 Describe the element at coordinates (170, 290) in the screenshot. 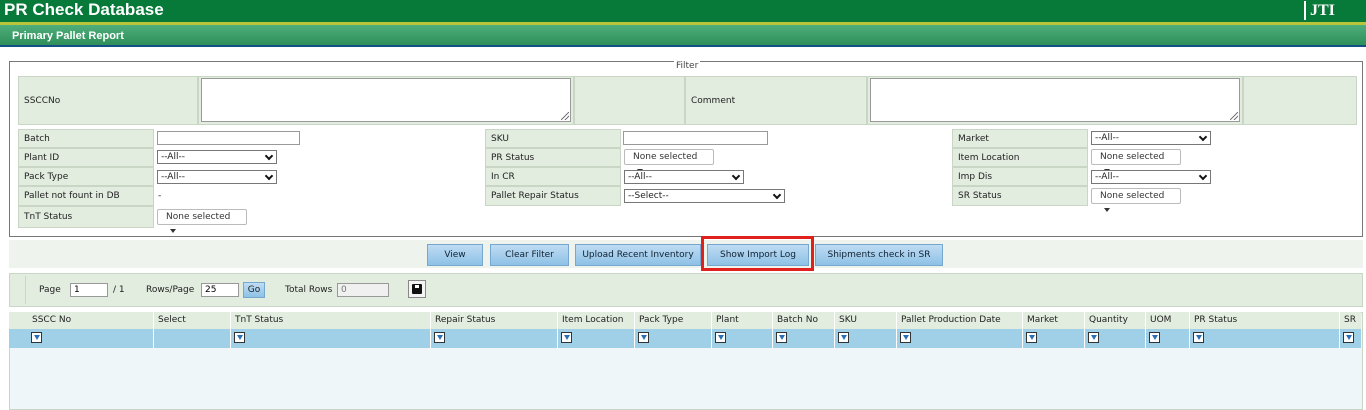

I see `rows-per-page-label: Rows/Page` at that location.